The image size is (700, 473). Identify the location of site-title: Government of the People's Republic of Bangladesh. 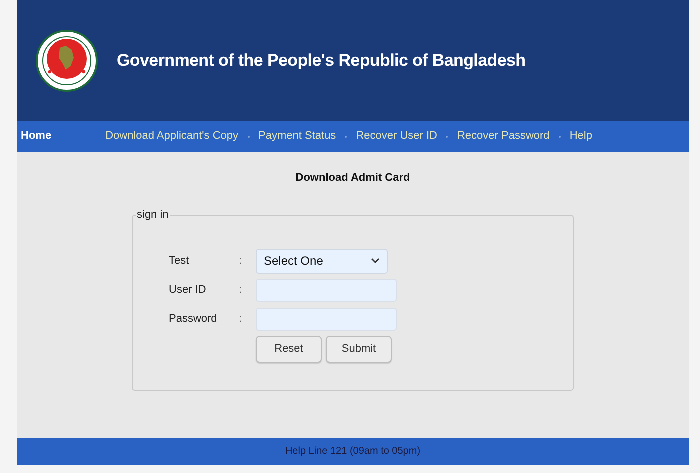
(321, 61).